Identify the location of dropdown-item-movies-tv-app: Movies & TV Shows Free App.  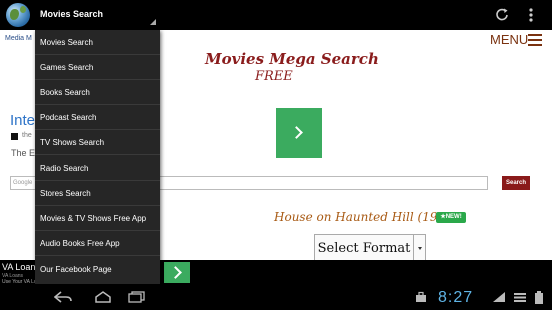
(97, 218).